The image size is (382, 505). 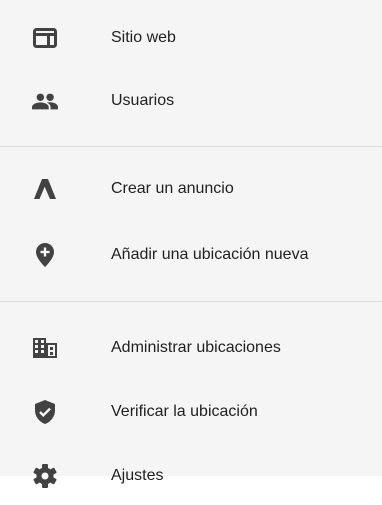 What do you see at coordinates (191, 101) in the screenshot?
I see `menu-item-users: Usuarios` at bounding box center [191, 101].